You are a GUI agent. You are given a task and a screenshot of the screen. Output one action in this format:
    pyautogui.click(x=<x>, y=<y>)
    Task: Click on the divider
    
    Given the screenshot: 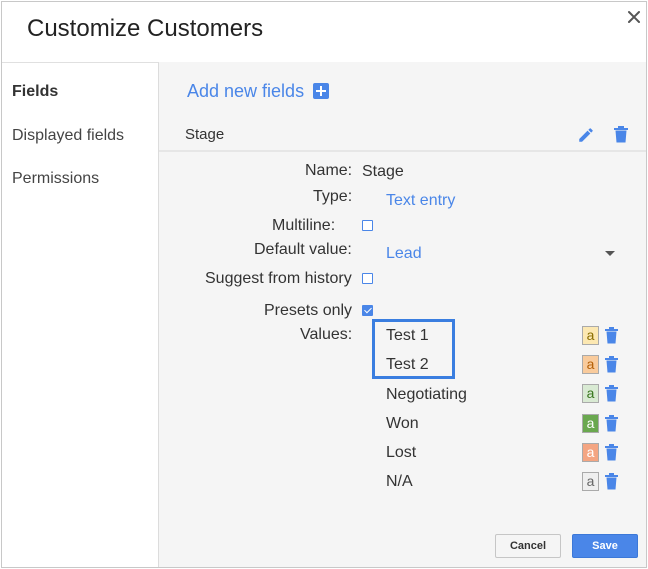 What is the action you would take?
    pyautogui.click(x=402, y=151)
    